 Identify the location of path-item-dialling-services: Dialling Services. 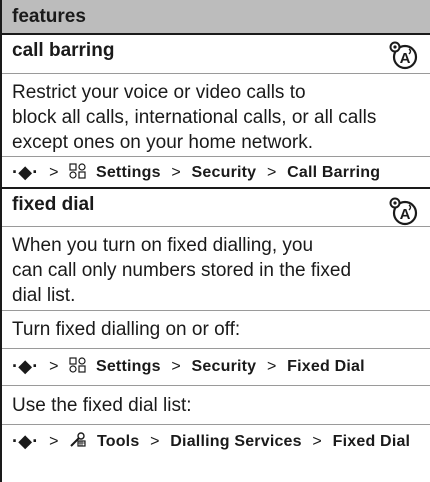
(236, 441).